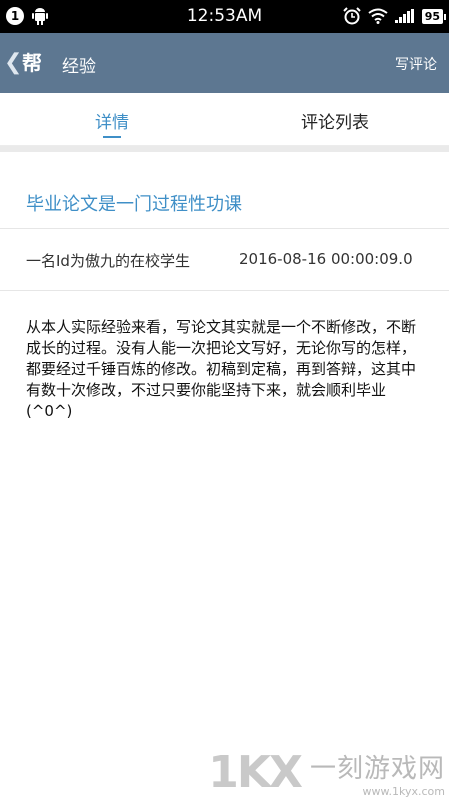 The height and width of the screenshot is (800, 449). Describe the element at coordinates (79, 67) in the screenshot. I see `page-title: 经验` at that location.